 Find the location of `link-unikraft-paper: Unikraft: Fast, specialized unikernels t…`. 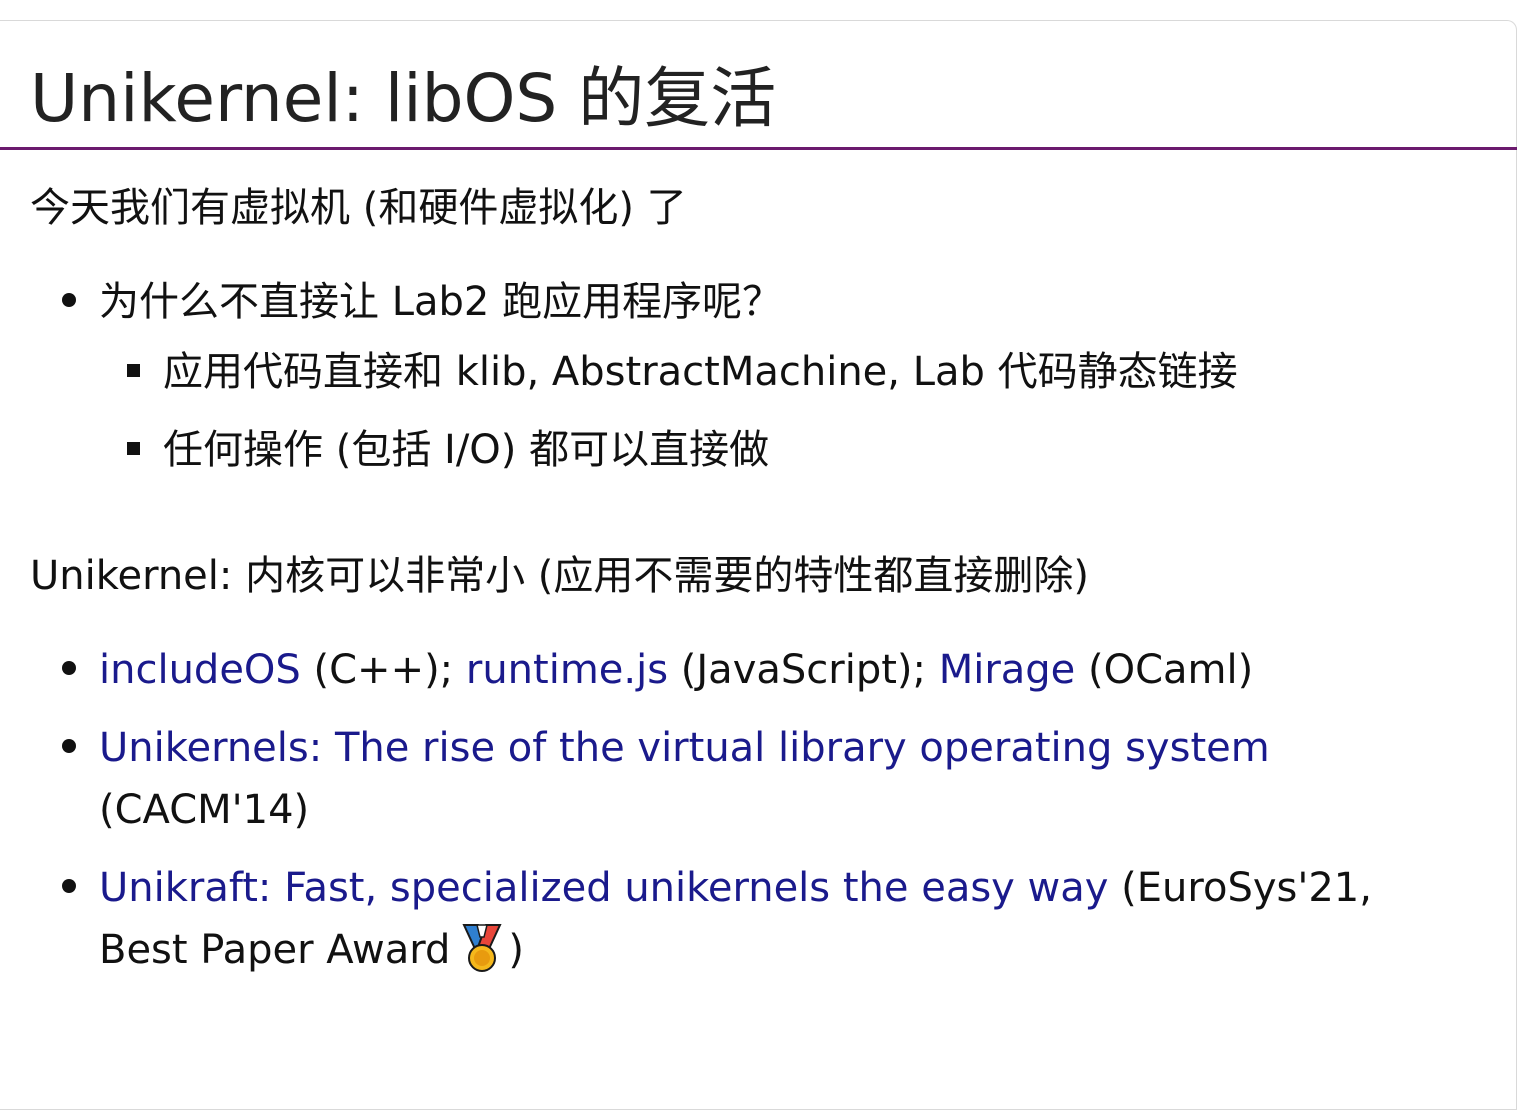

link-unikraft-paper: Unikraft: Fast, specialized unikernels t… is located at coordinates (603, 888).